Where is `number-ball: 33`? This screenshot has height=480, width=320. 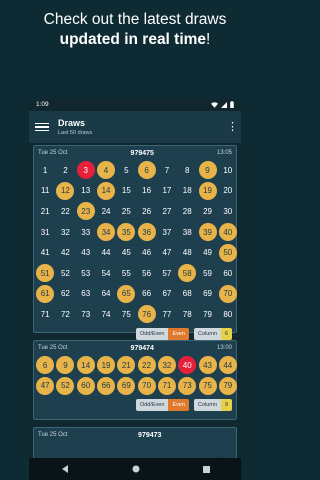 number-ball: 33 is located at coordinates (86, 232).